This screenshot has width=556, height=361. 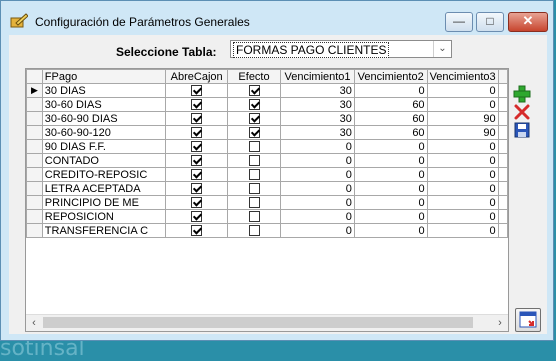 I want to click on plus-icon, so click(x=522, y=94).